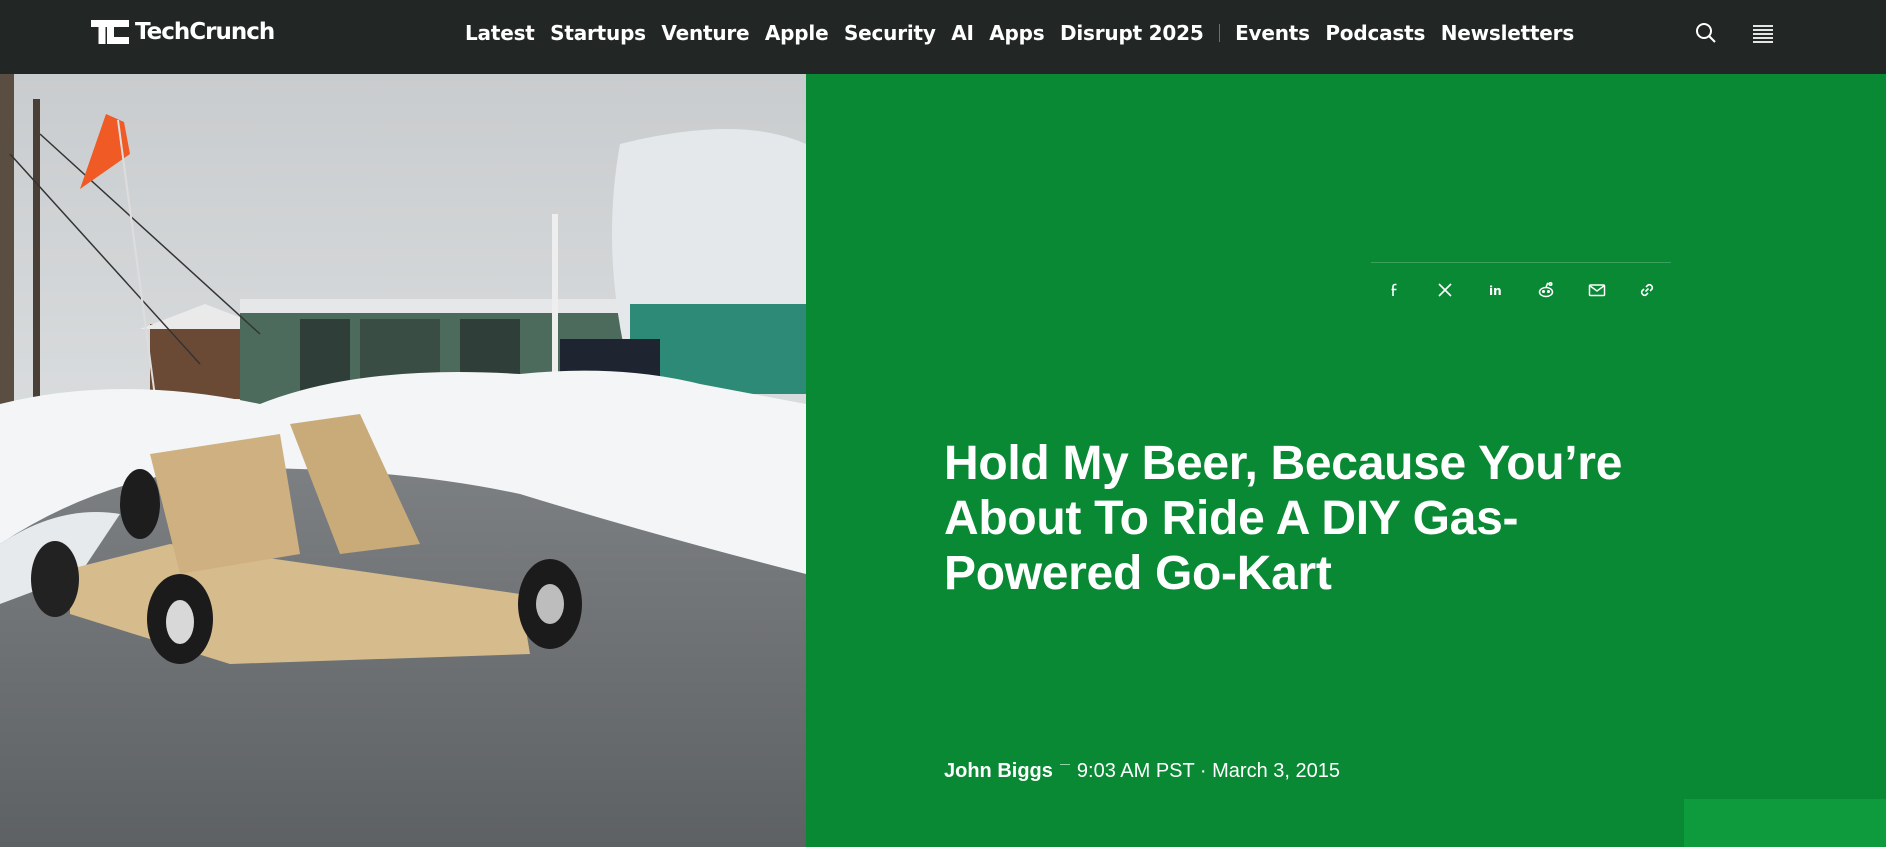 This screenshot has width=1886, height=847. I want to click on link-icon, so click(1647, 290).